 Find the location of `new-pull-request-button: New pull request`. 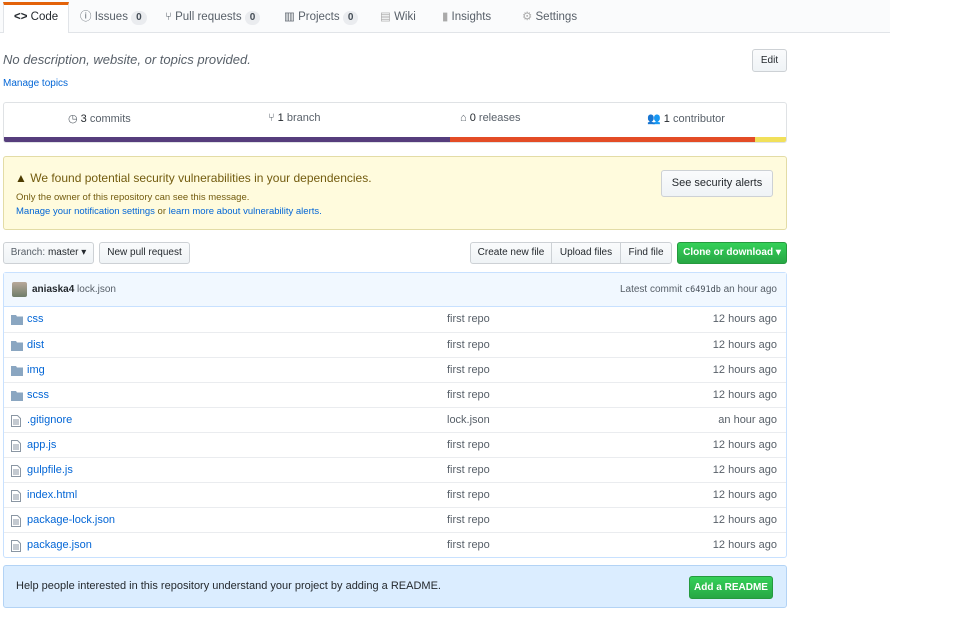

new-pull-request-button: New pull request is located at coordinates (144, 253).